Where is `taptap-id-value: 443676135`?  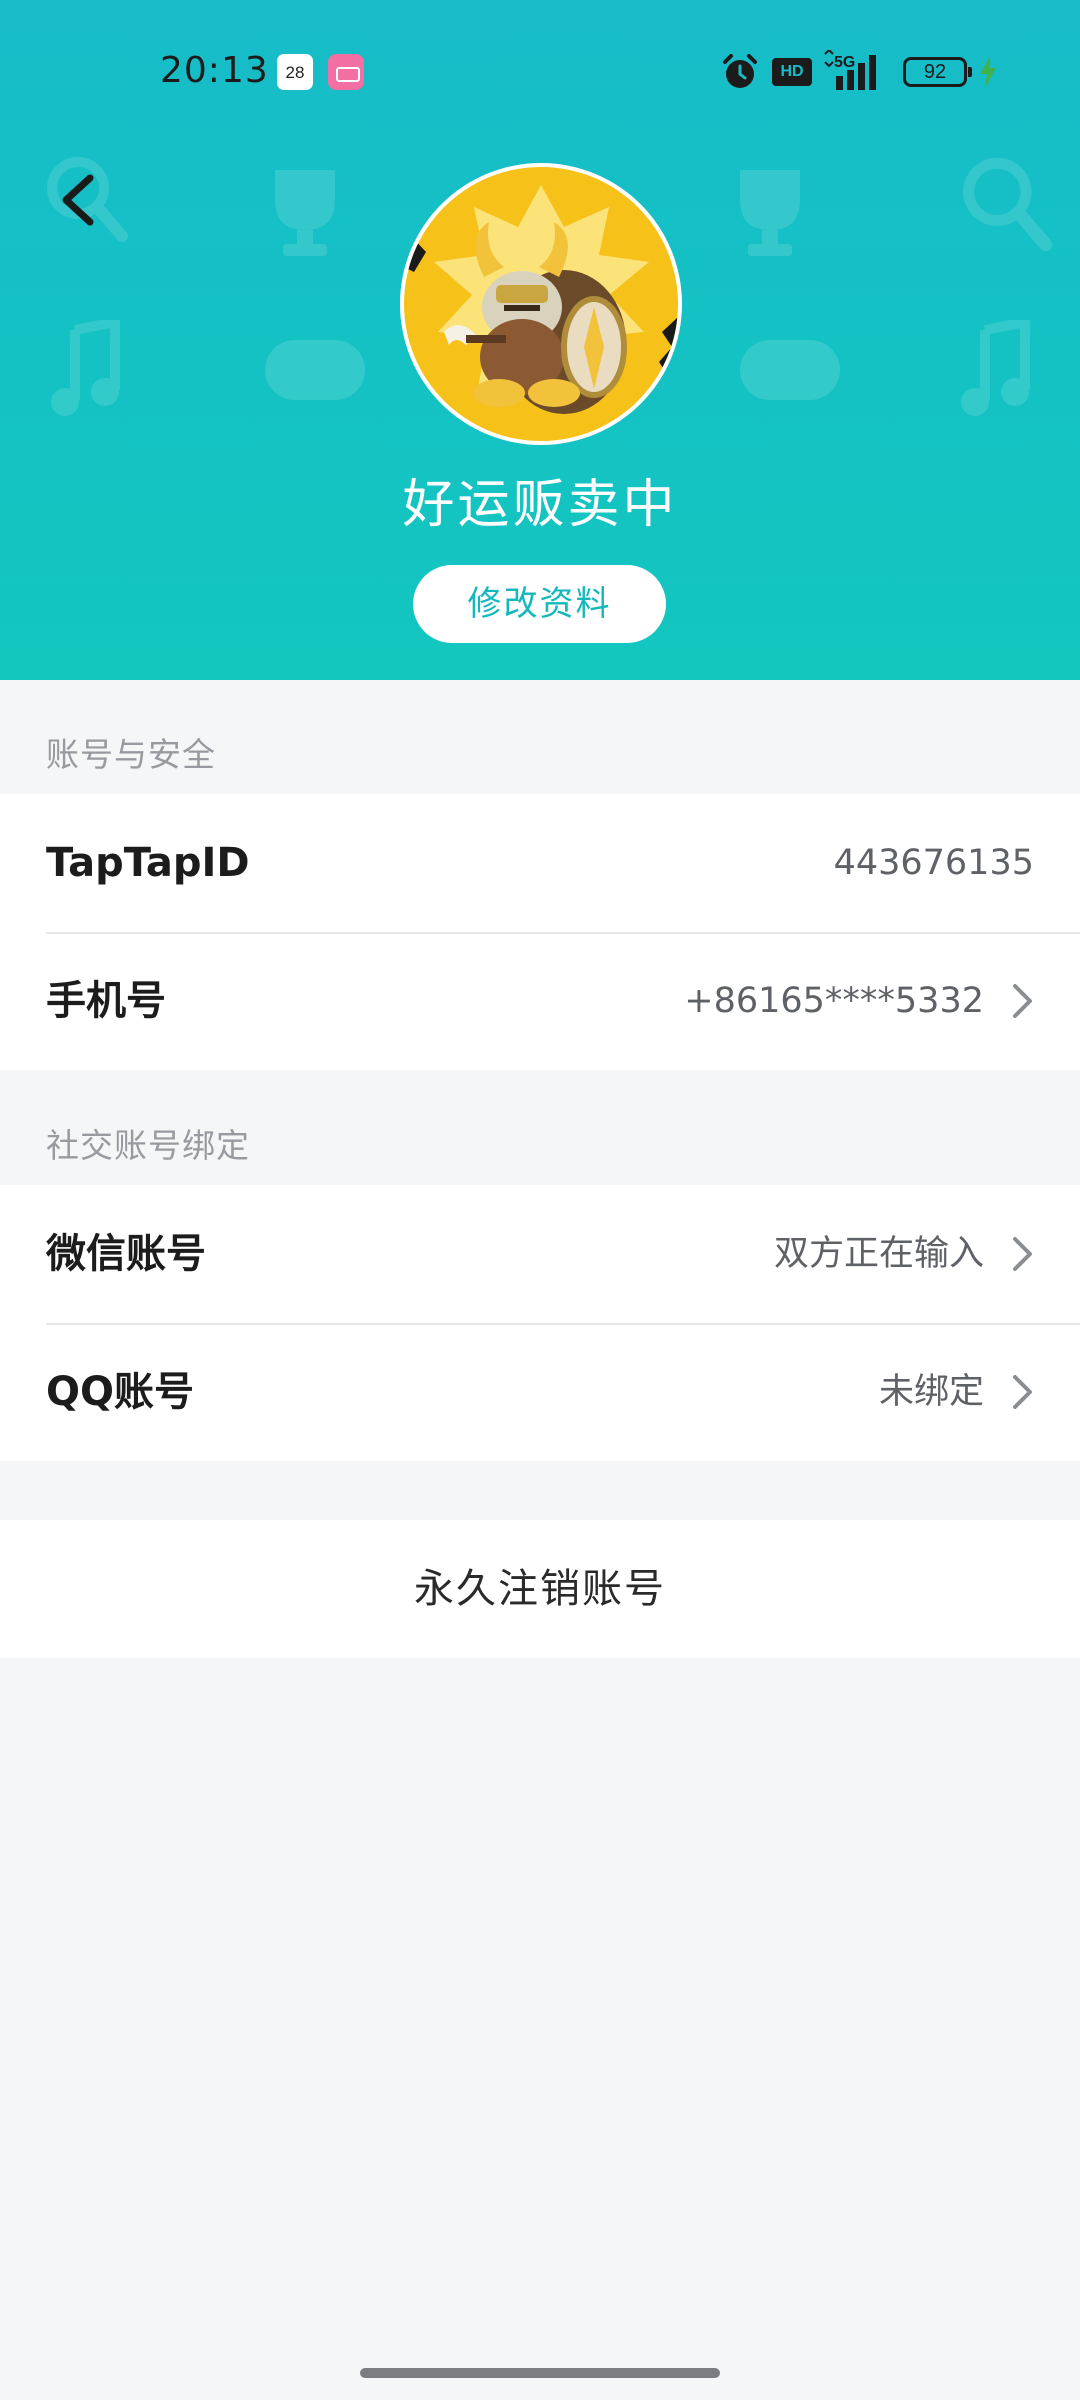
taptap-id-value: 443676135 is located at coordinates (933, 863).